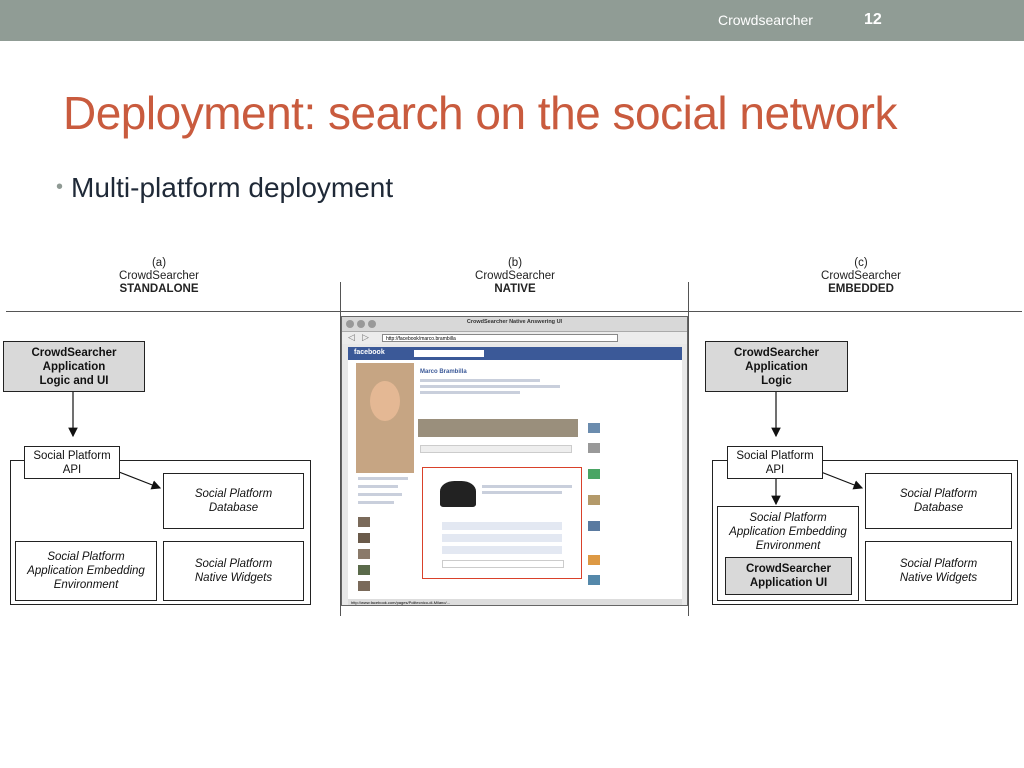 The height and width of the screenshot is (768, 1024). I want to click on window-title: CrowdSearcher Native Answering UI, so click(514, 322).